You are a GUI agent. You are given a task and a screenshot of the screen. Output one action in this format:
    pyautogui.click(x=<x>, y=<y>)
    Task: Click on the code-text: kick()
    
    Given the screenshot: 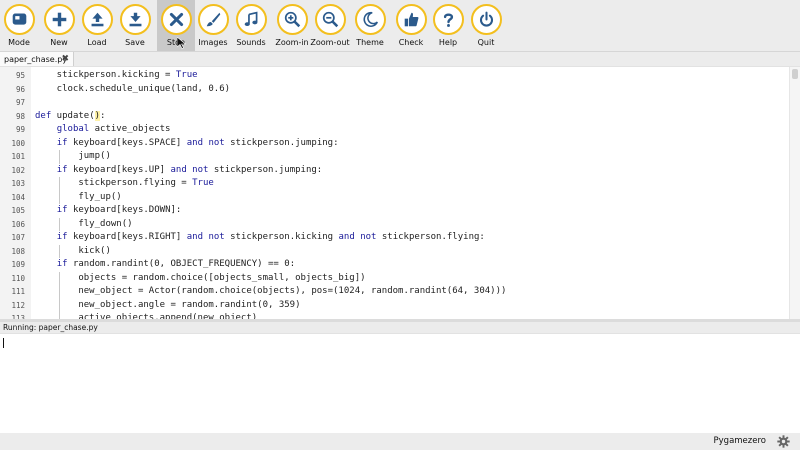 What is the action you would take?
    pyautogui.click(x=73, y=250)
    